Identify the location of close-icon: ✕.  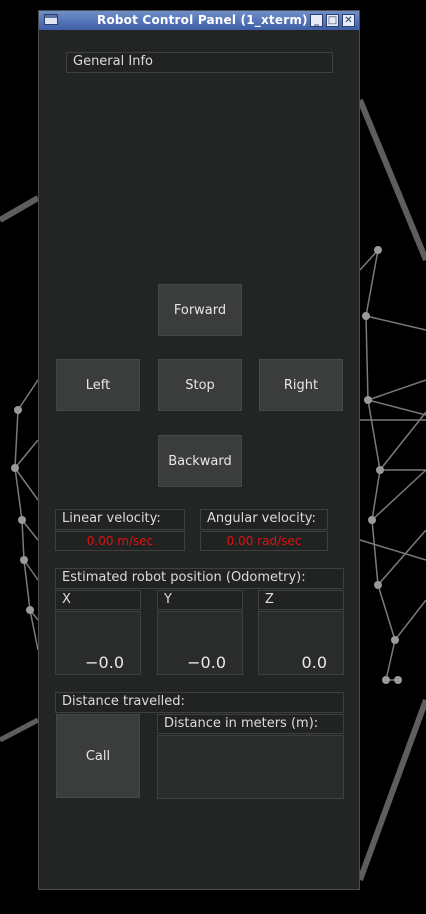
(348, 20).